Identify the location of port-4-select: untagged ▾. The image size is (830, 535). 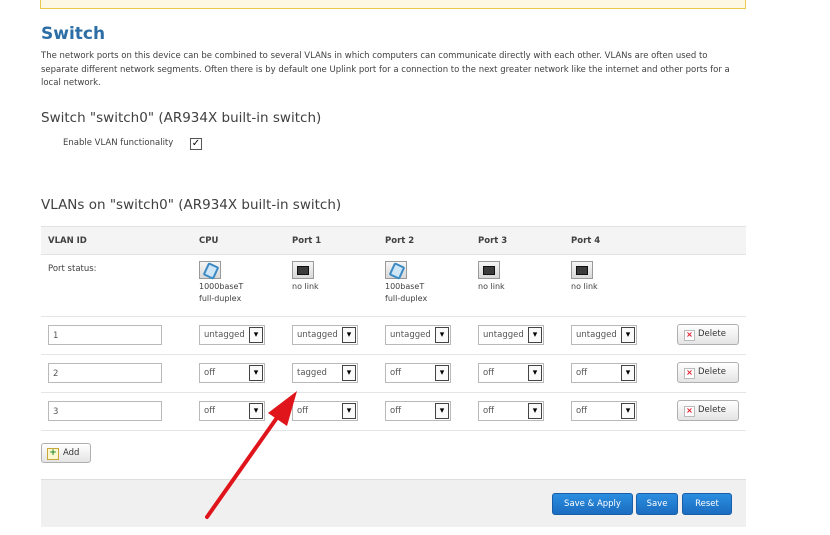
(604, 335).